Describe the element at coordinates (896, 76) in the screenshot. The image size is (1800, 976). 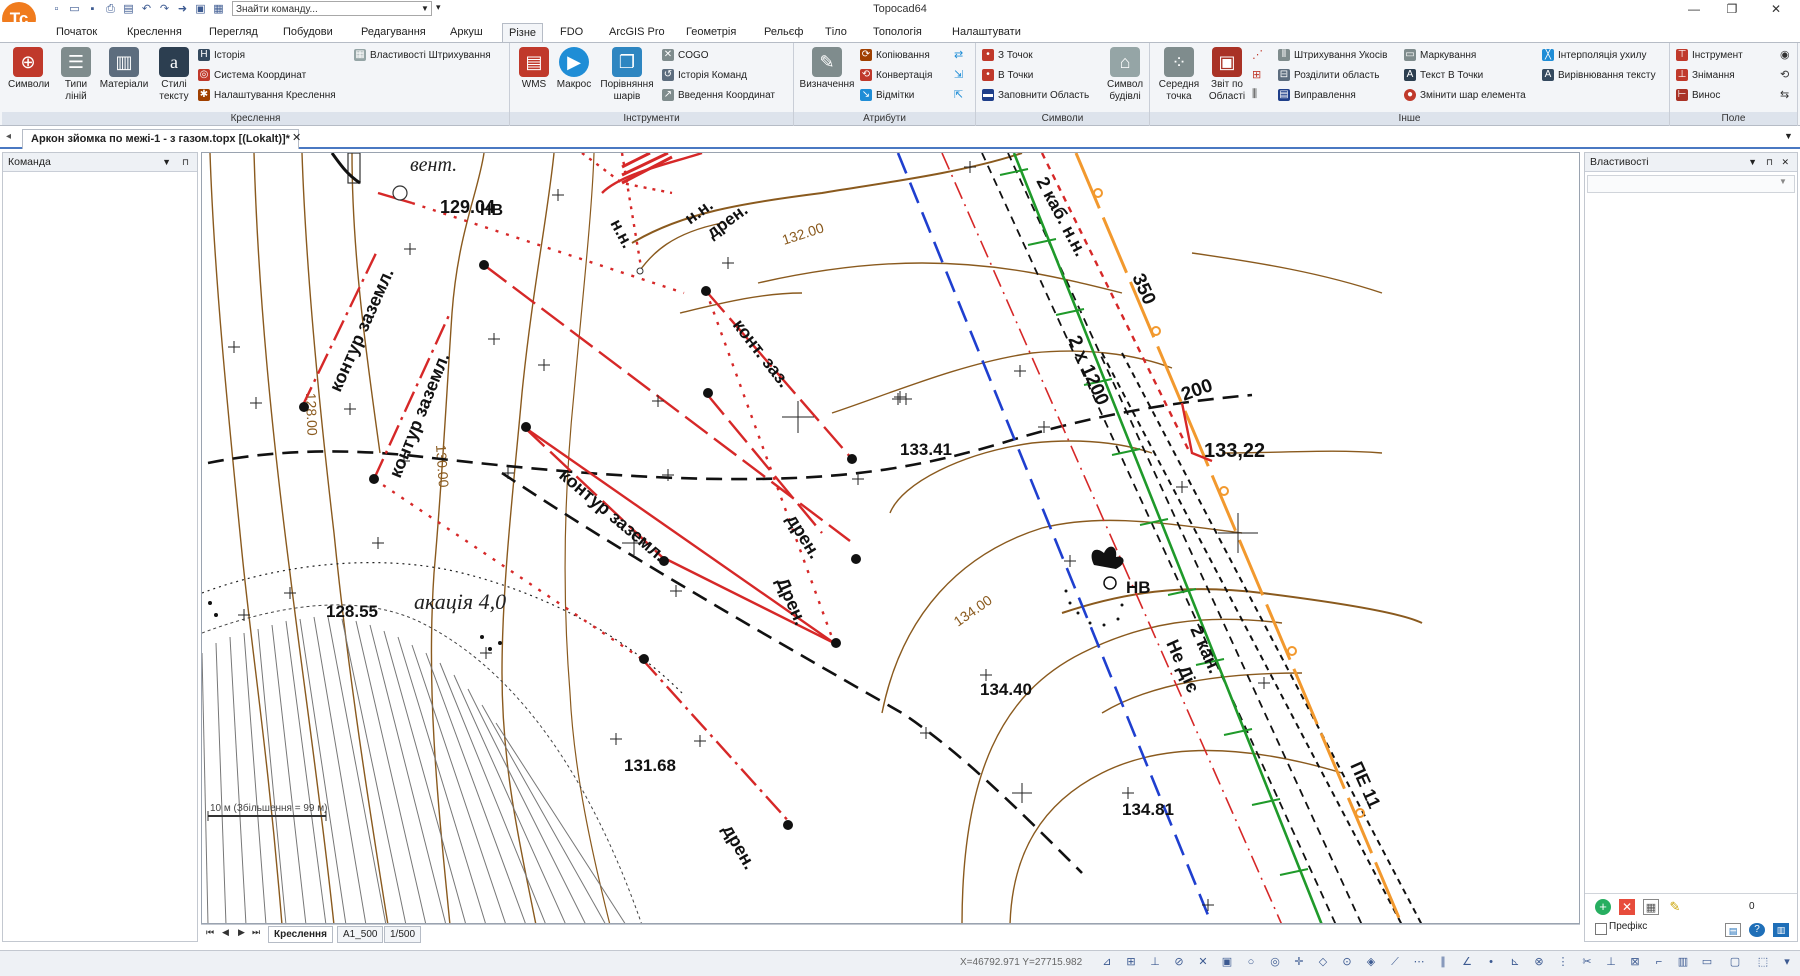
I see `convert-attributes-button: ⟲ Конвертація` at that location.